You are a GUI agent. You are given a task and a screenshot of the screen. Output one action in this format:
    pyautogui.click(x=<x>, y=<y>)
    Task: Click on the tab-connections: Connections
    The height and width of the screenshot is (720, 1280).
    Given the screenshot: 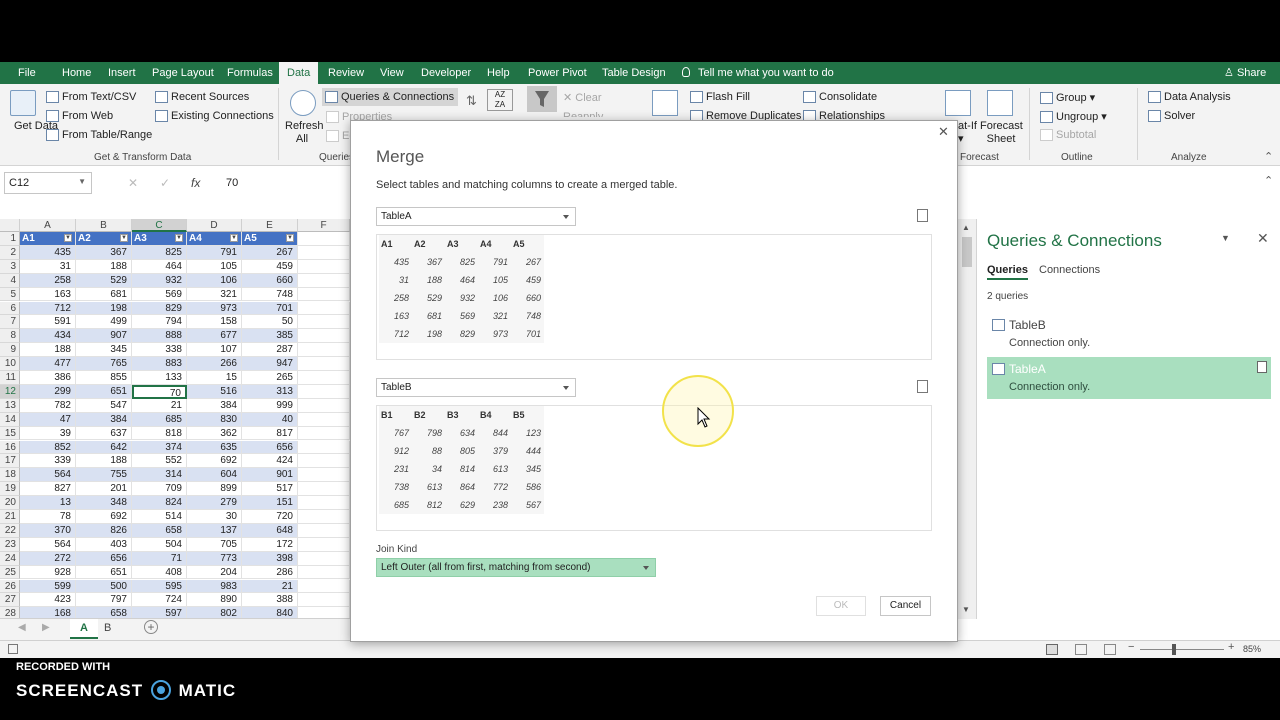 What is the action you would take?
    pyautogui.click(x=1069, y=270)
    